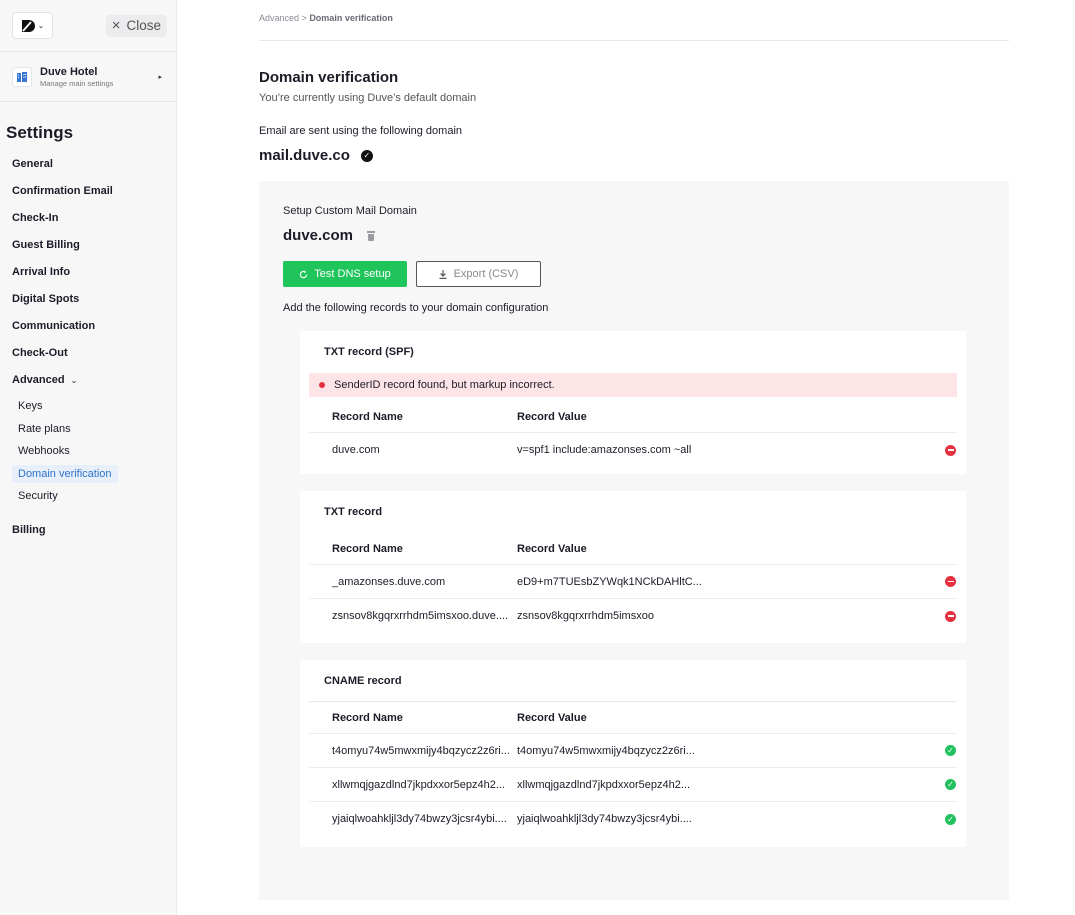 The width and height of the screenshot is (1075, 915). What do you see at coordinates (88, 299) in the screenshot?
I see `nav-item-digital-spots: Digital Spots` at bounding box center [88, 299].